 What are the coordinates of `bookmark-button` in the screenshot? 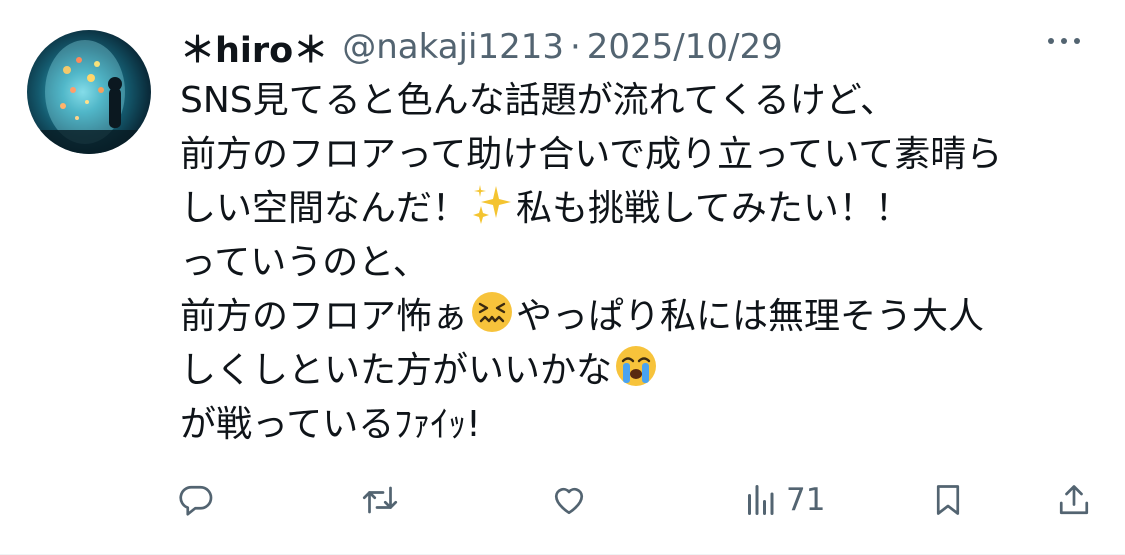 It's located at (948, 500).